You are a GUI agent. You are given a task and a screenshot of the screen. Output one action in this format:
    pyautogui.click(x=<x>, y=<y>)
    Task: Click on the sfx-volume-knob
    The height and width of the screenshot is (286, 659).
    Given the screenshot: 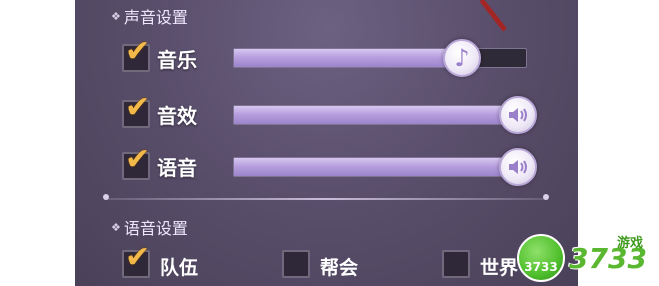 What is the action you would take?
    pyautogui.click(x=518, y=115)
    